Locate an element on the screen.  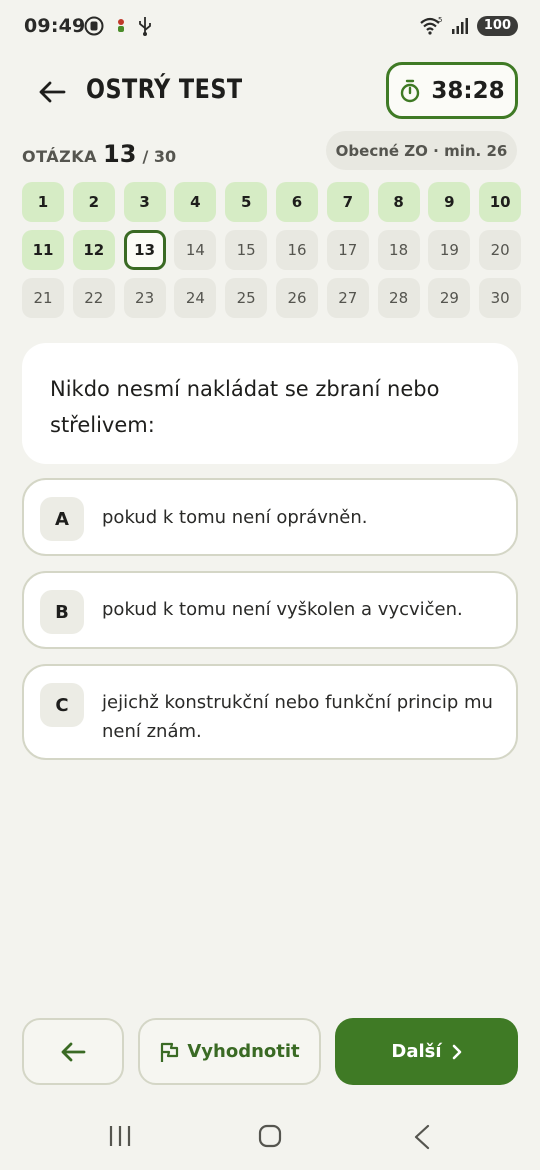
question-cell-22: 22 is located at coordinates (93, 298).